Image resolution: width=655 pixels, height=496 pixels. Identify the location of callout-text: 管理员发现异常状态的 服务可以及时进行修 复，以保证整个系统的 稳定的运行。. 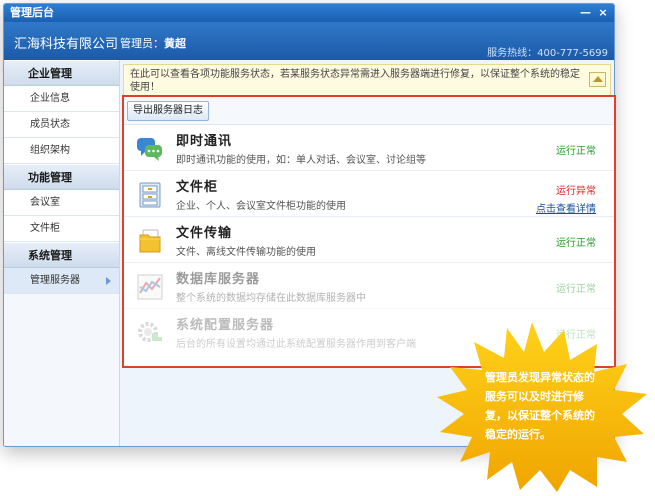
(555, 406).